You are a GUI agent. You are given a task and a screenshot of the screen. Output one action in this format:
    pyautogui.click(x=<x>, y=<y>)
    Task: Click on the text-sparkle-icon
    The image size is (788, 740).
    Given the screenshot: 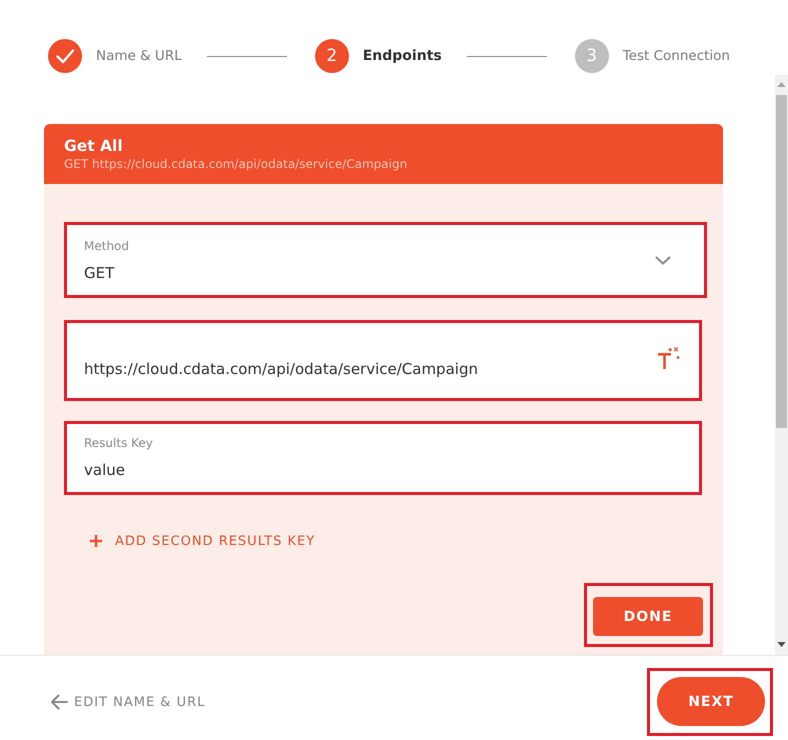 What is the action you would take?
    pyautogui.click(x=669, y=358)
    